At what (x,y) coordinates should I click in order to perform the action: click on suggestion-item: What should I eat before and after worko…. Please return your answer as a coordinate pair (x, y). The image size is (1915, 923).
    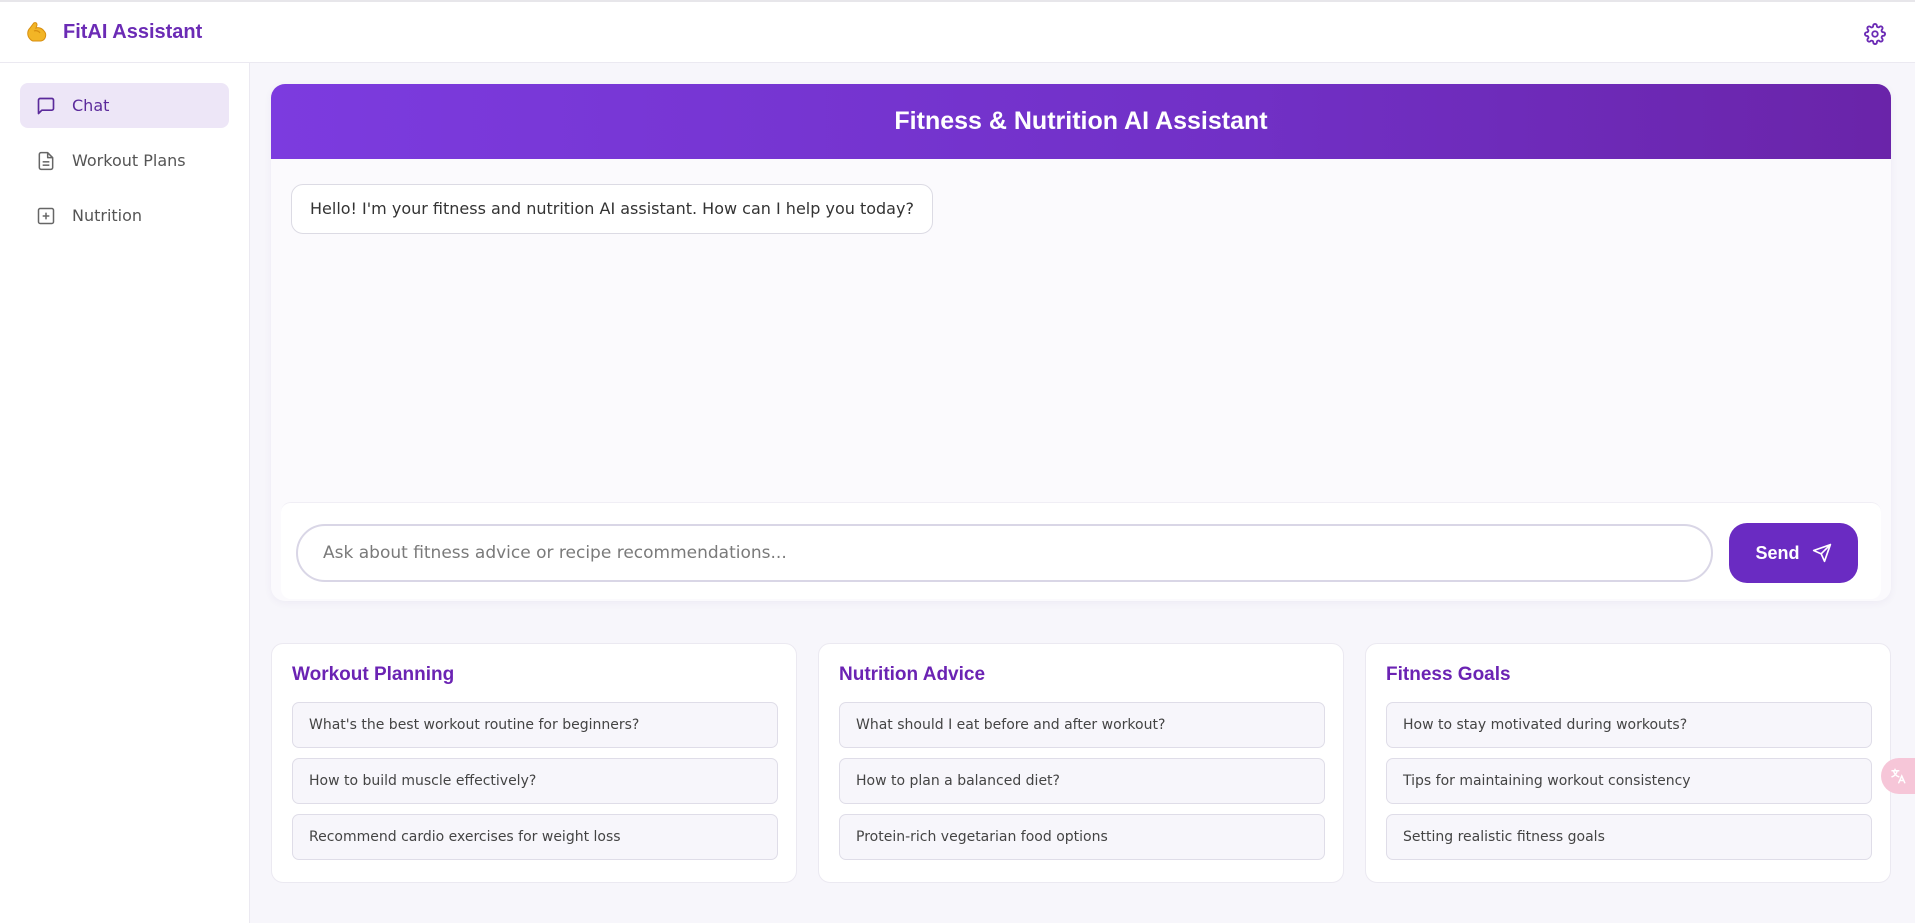
    Looking at the image, I should click on (1082, 725).